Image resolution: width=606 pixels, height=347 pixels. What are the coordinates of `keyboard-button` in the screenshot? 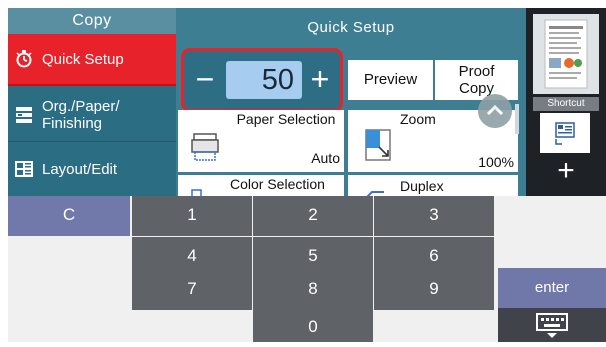 It's located at (552, 325).